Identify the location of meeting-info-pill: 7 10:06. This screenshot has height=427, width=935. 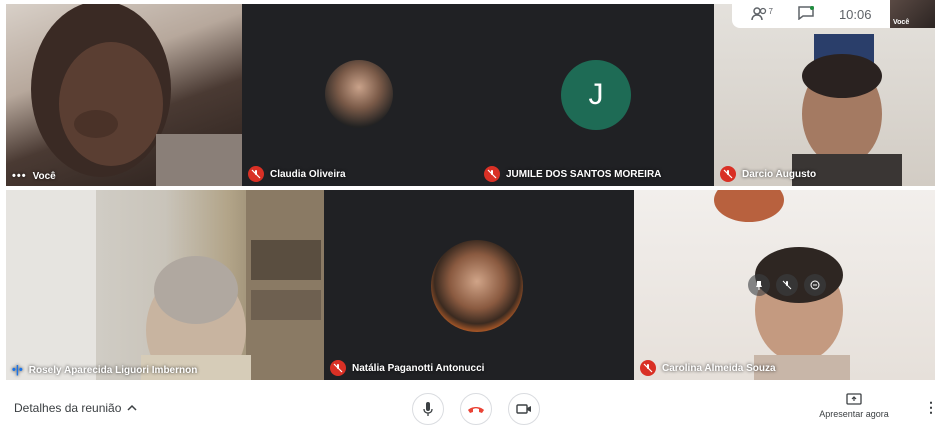
(811, 14).